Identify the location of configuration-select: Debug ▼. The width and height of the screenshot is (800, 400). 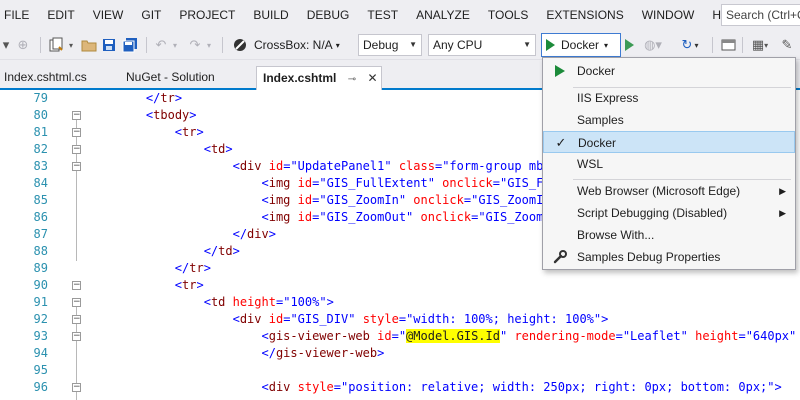
(390, 45).